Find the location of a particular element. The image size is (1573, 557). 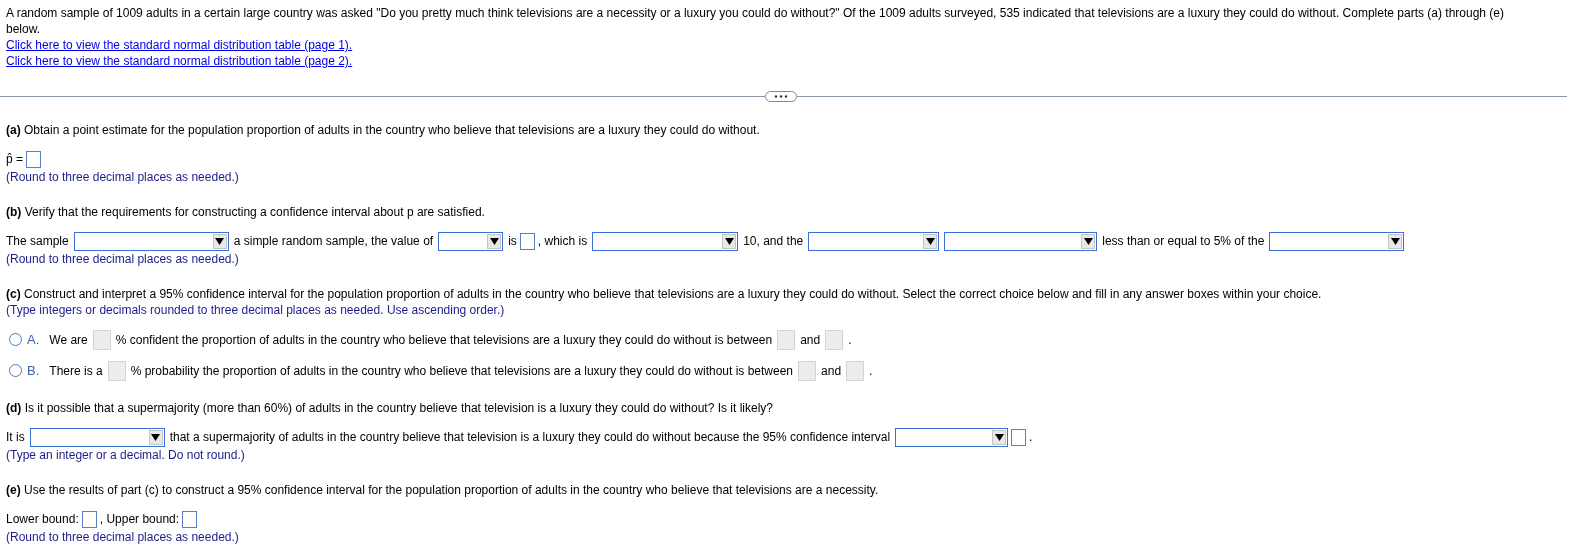

answer-text: % probability the proportion of adults in the country who believe that televisions are a luxury they could do without is between is located at coordinates (462, 370).